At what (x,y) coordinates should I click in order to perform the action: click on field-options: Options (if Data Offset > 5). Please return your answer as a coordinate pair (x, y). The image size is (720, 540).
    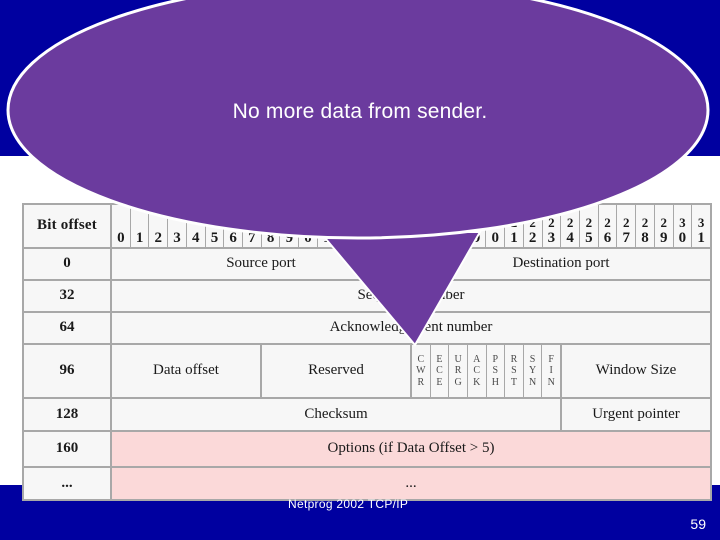
    Looking at the image, I should click on (411, 449).